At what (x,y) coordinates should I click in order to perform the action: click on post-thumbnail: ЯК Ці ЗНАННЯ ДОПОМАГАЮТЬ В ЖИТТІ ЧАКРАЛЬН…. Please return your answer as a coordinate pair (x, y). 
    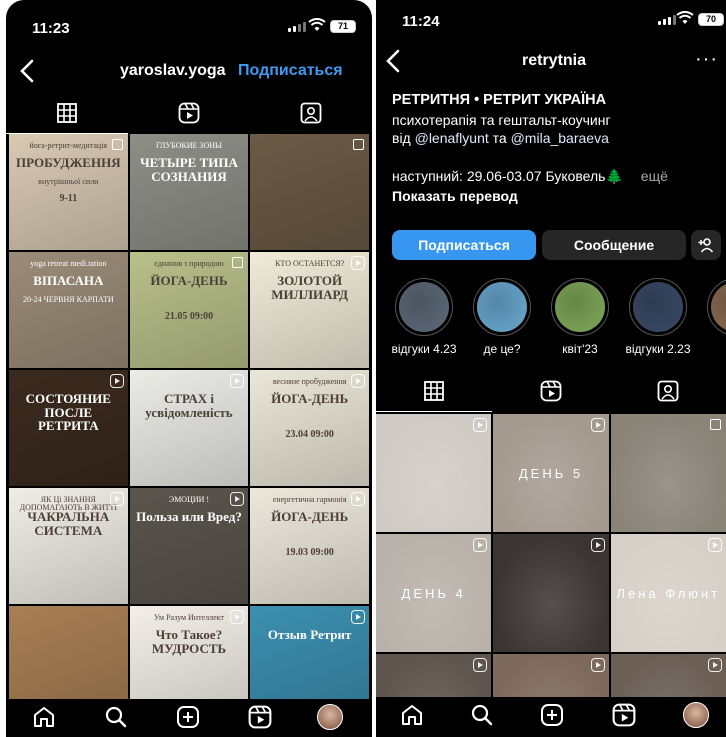
    Looking at the image, I should click on (68, 546).